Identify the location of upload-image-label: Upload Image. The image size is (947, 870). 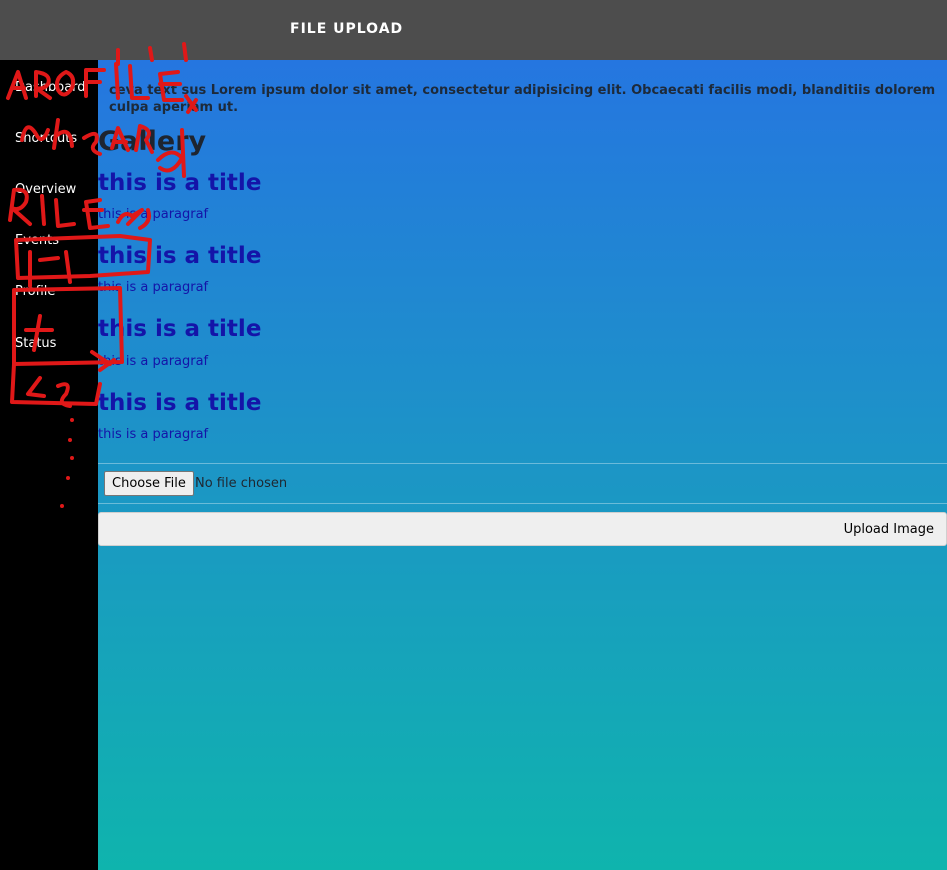
(888, 529).